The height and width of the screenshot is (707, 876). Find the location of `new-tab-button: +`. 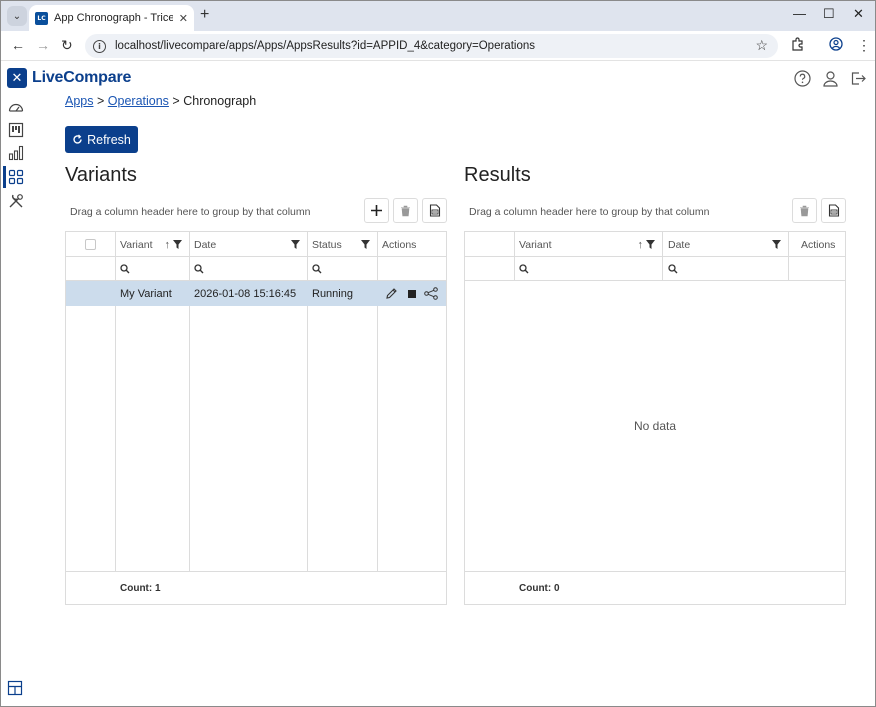

new-tab-button: + is located at coordinates (204, 15).